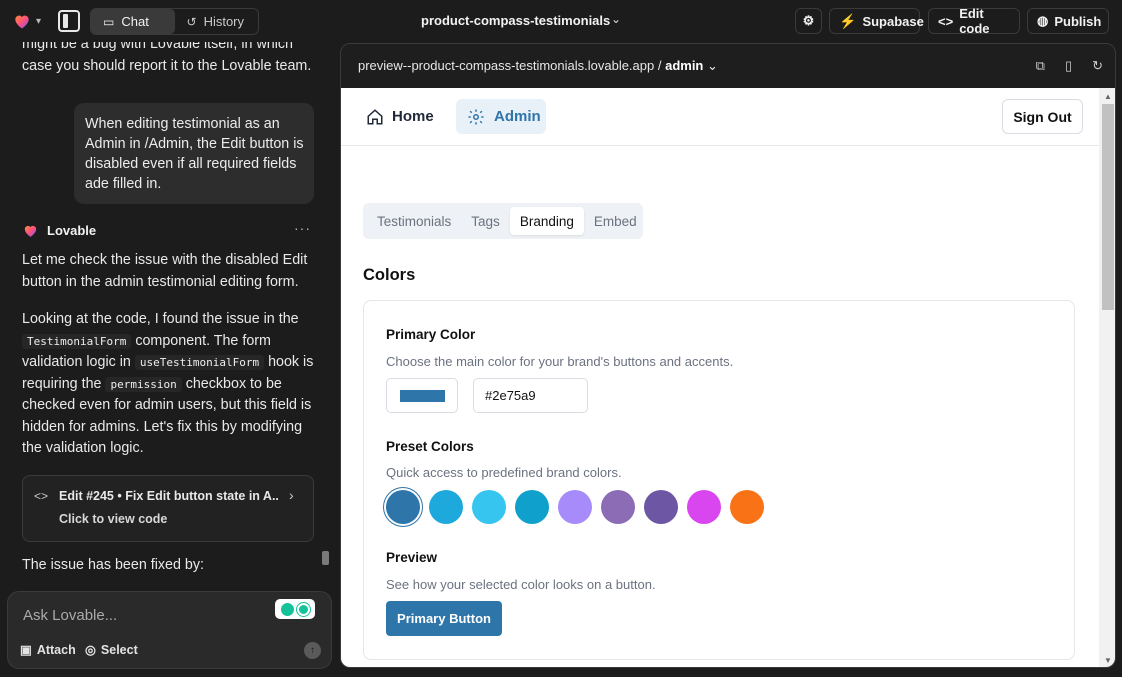 The height and width of the screenshot is (677, 1122). What do you see at coordinates (876, 21) in the screenshot?
I see `supabase-button: ⚡ Supabase` at bounding box center [876, 21].